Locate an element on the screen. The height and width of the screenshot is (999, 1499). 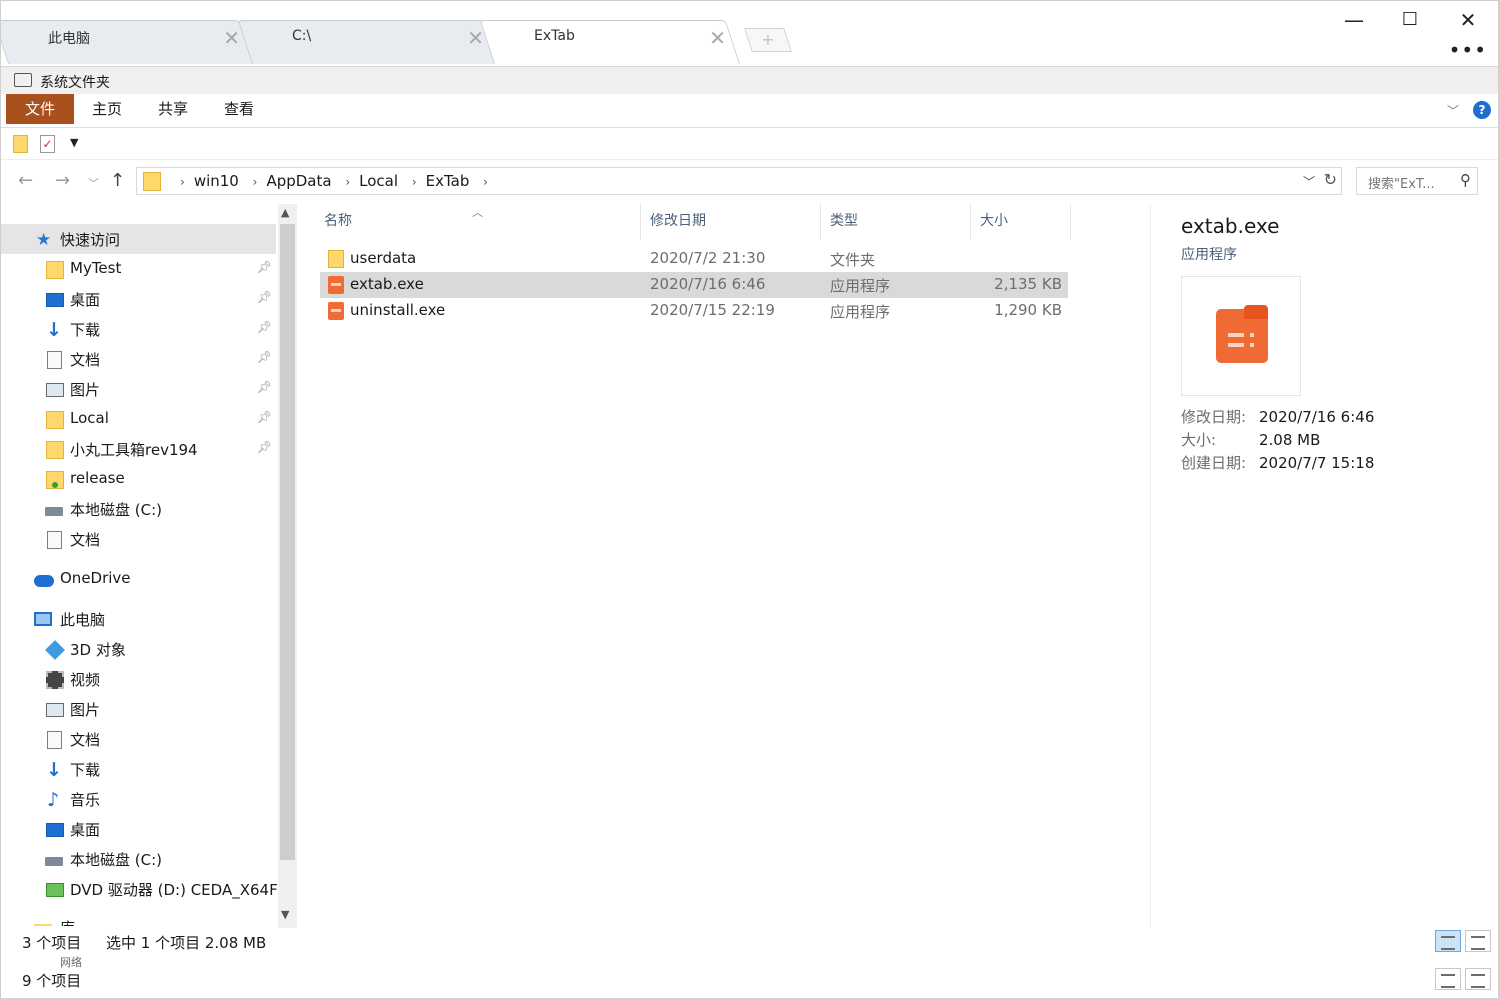
search-input: 搜索"ExT... ⚲ is located at coordinates (1417, 181).